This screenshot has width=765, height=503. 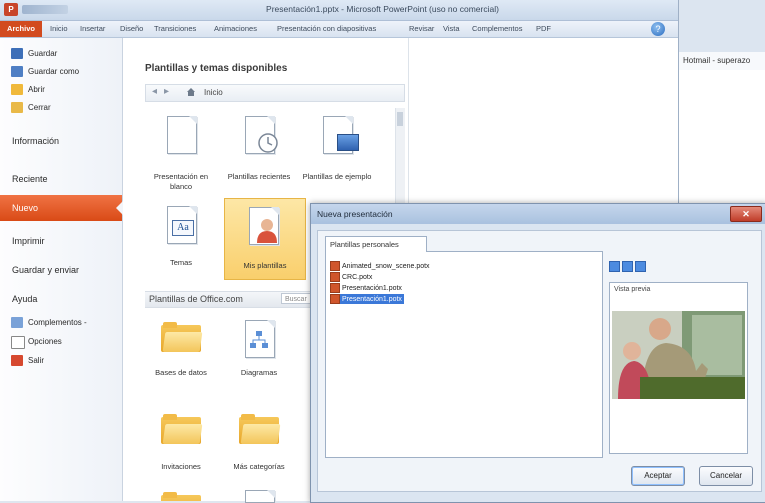 I want to click on office-templates-label: Plantillas de Office.com, so click(x=196, y=299).